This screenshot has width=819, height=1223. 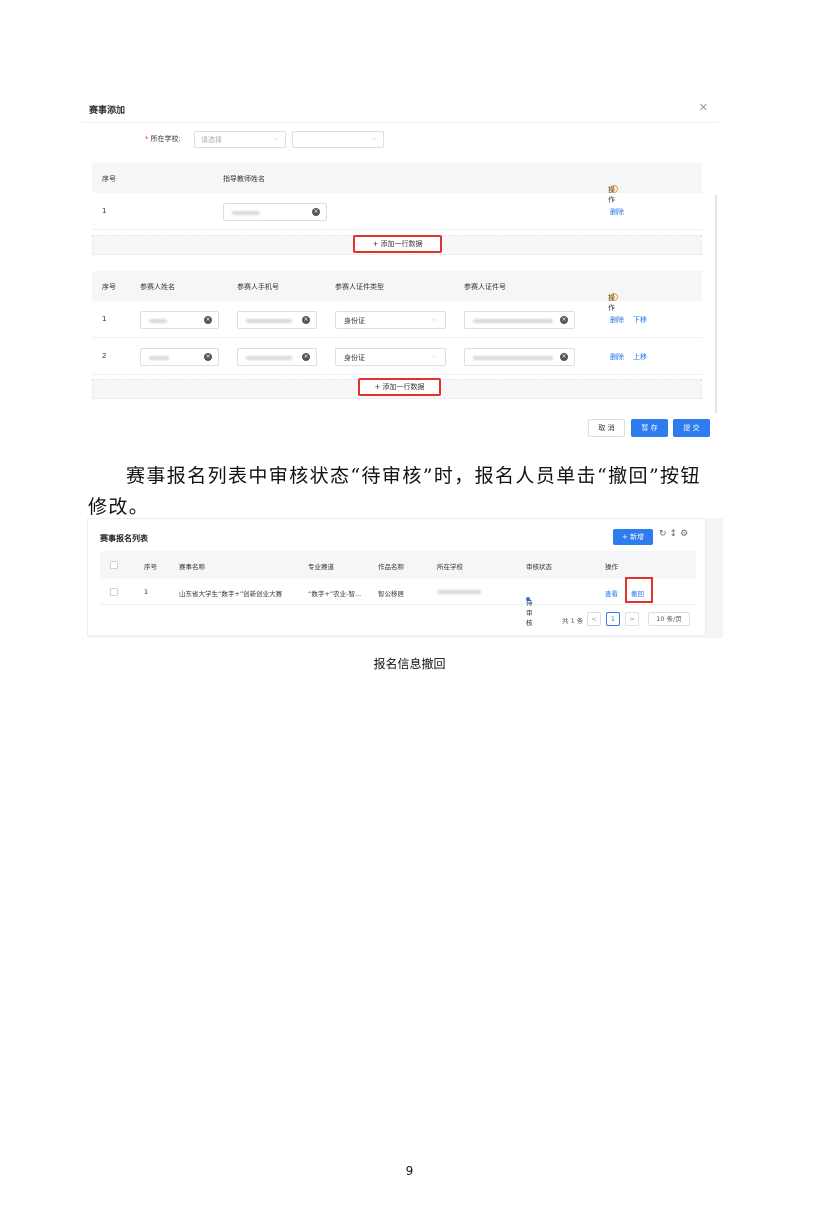 I want to click on dialog-title: 赛事添加, so click(x=107, y=111).